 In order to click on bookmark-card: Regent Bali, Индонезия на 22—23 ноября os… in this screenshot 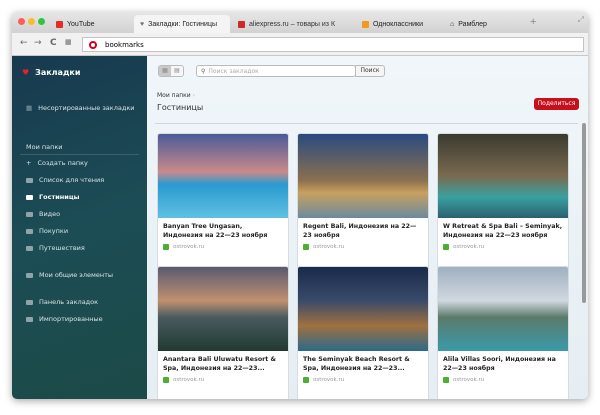, I will do `click(363, 204)`.